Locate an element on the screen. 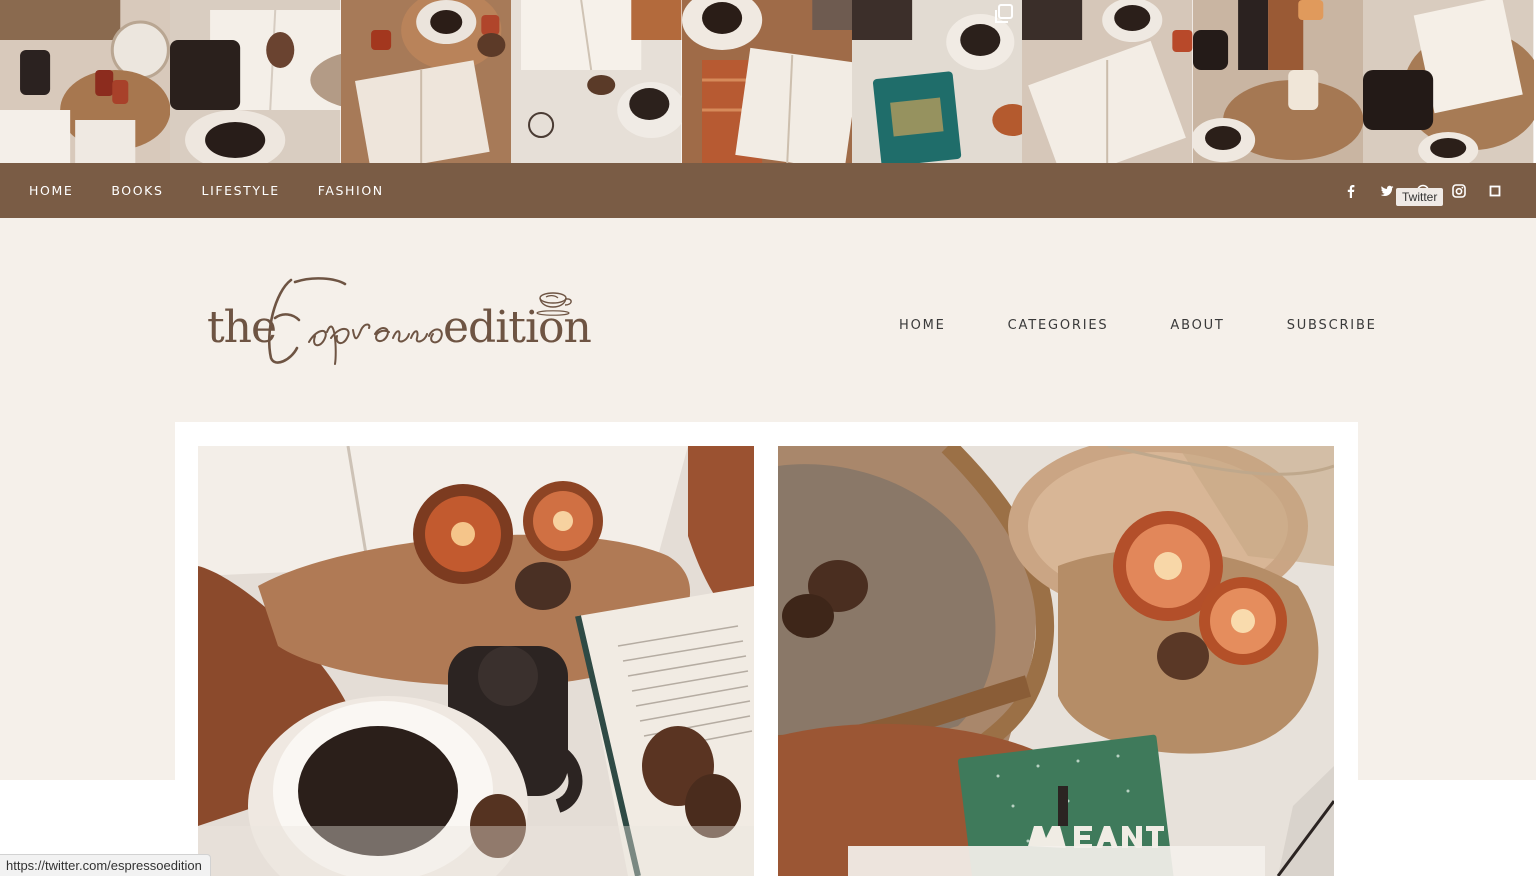 The image size is (1536, 876). bloglovin-icon is located at coordinates (1495, 191).